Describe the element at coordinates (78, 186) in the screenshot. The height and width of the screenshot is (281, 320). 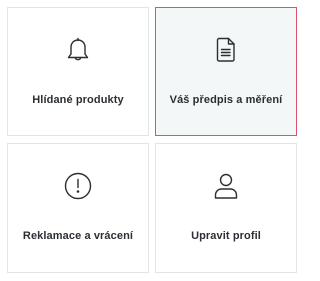
I see `alert-circle-icon` at that location.